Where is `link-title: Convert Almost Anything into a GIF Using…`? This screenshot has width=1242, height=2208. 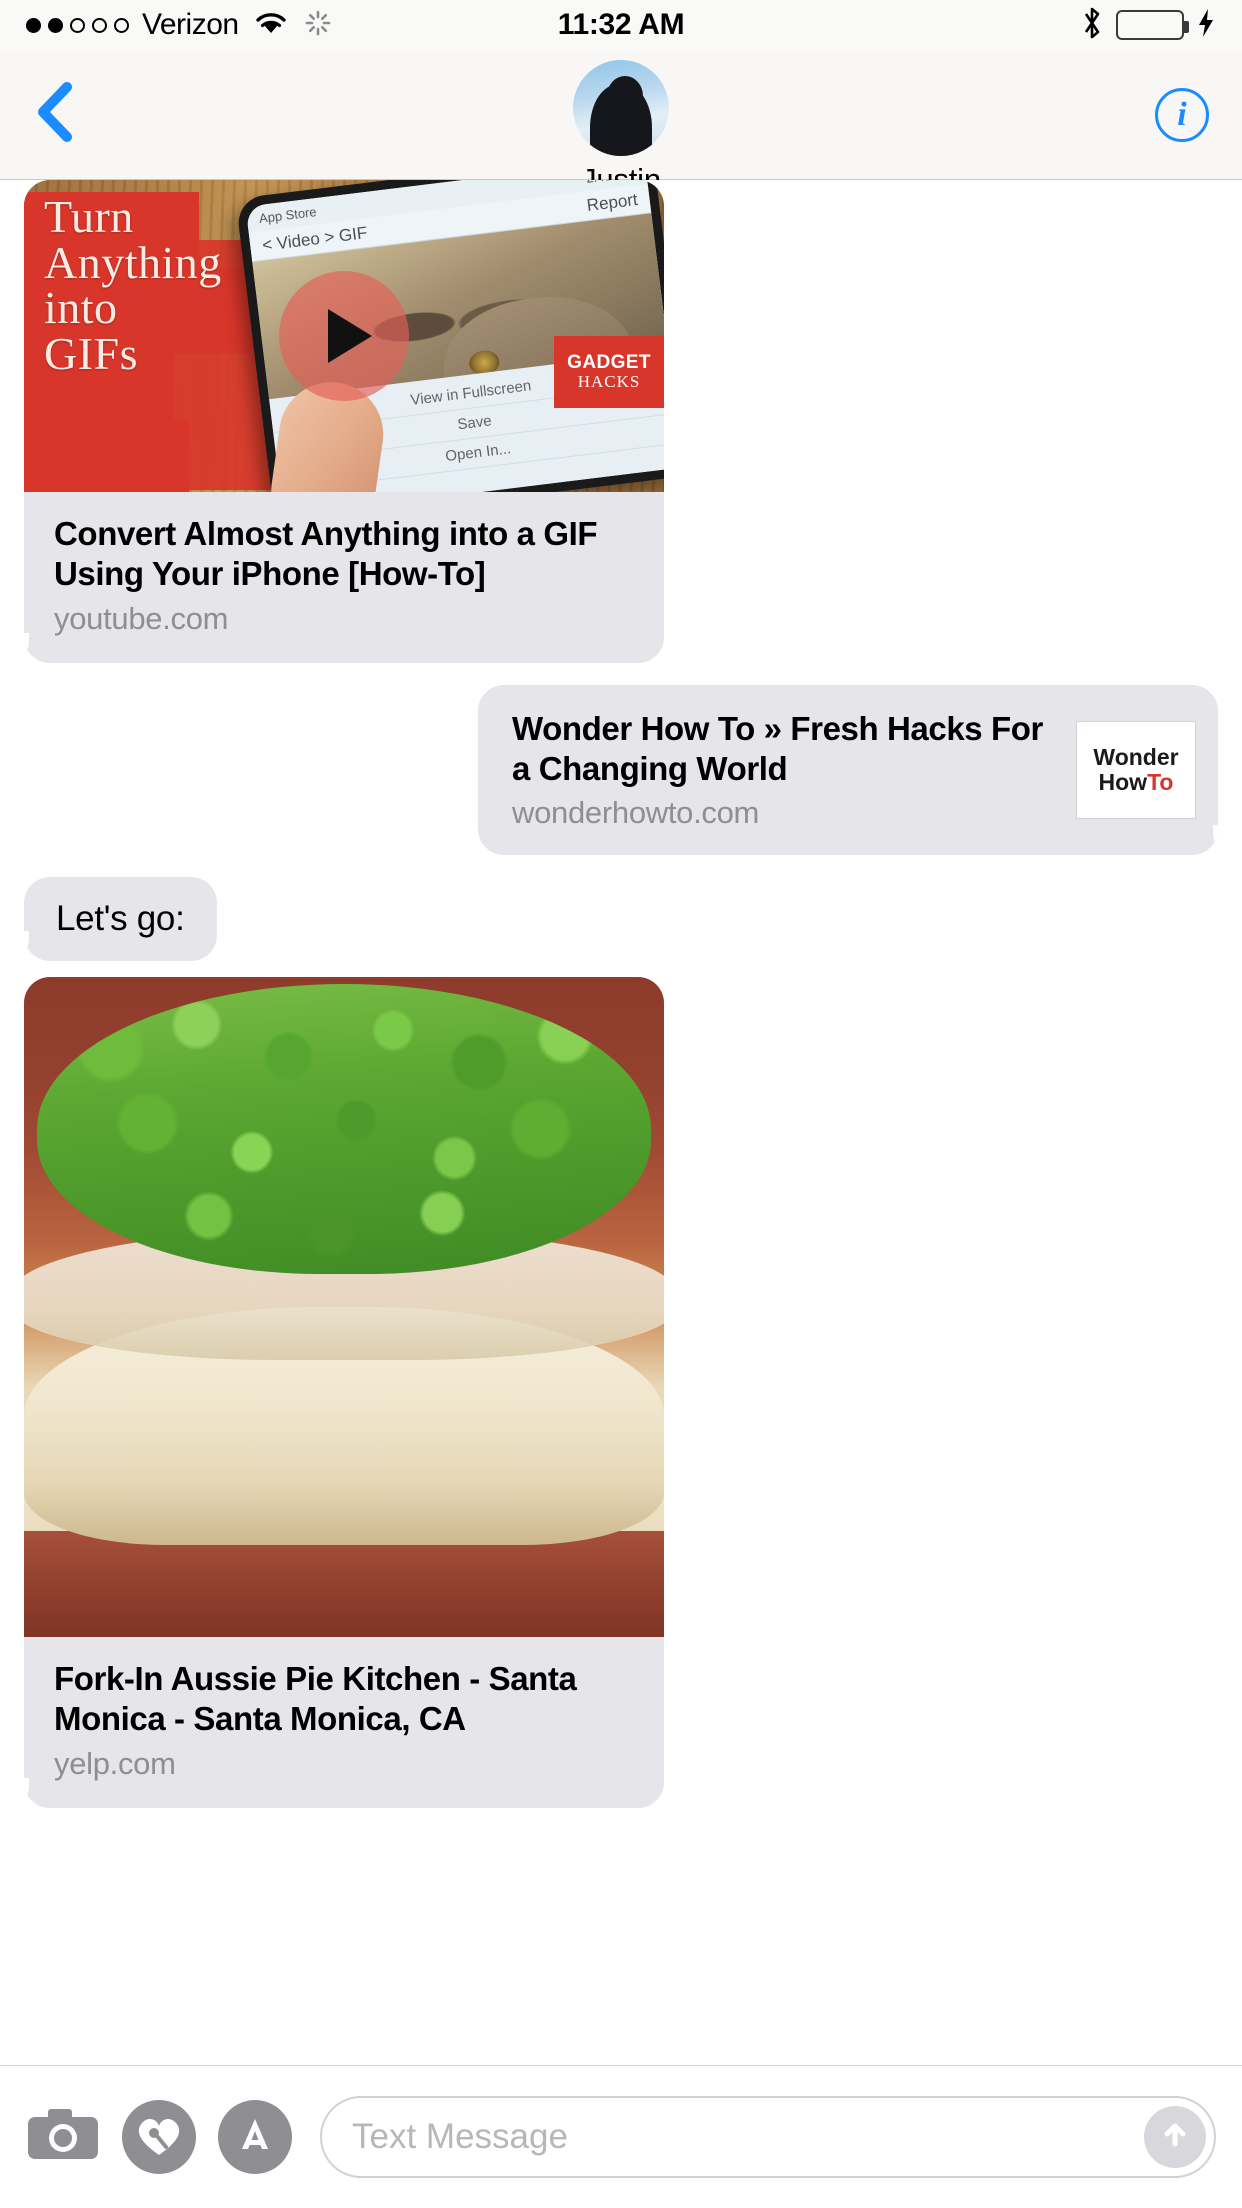
link-title: Convert Almost Anything into a GIF Using… is located at coordinates (326, 554).